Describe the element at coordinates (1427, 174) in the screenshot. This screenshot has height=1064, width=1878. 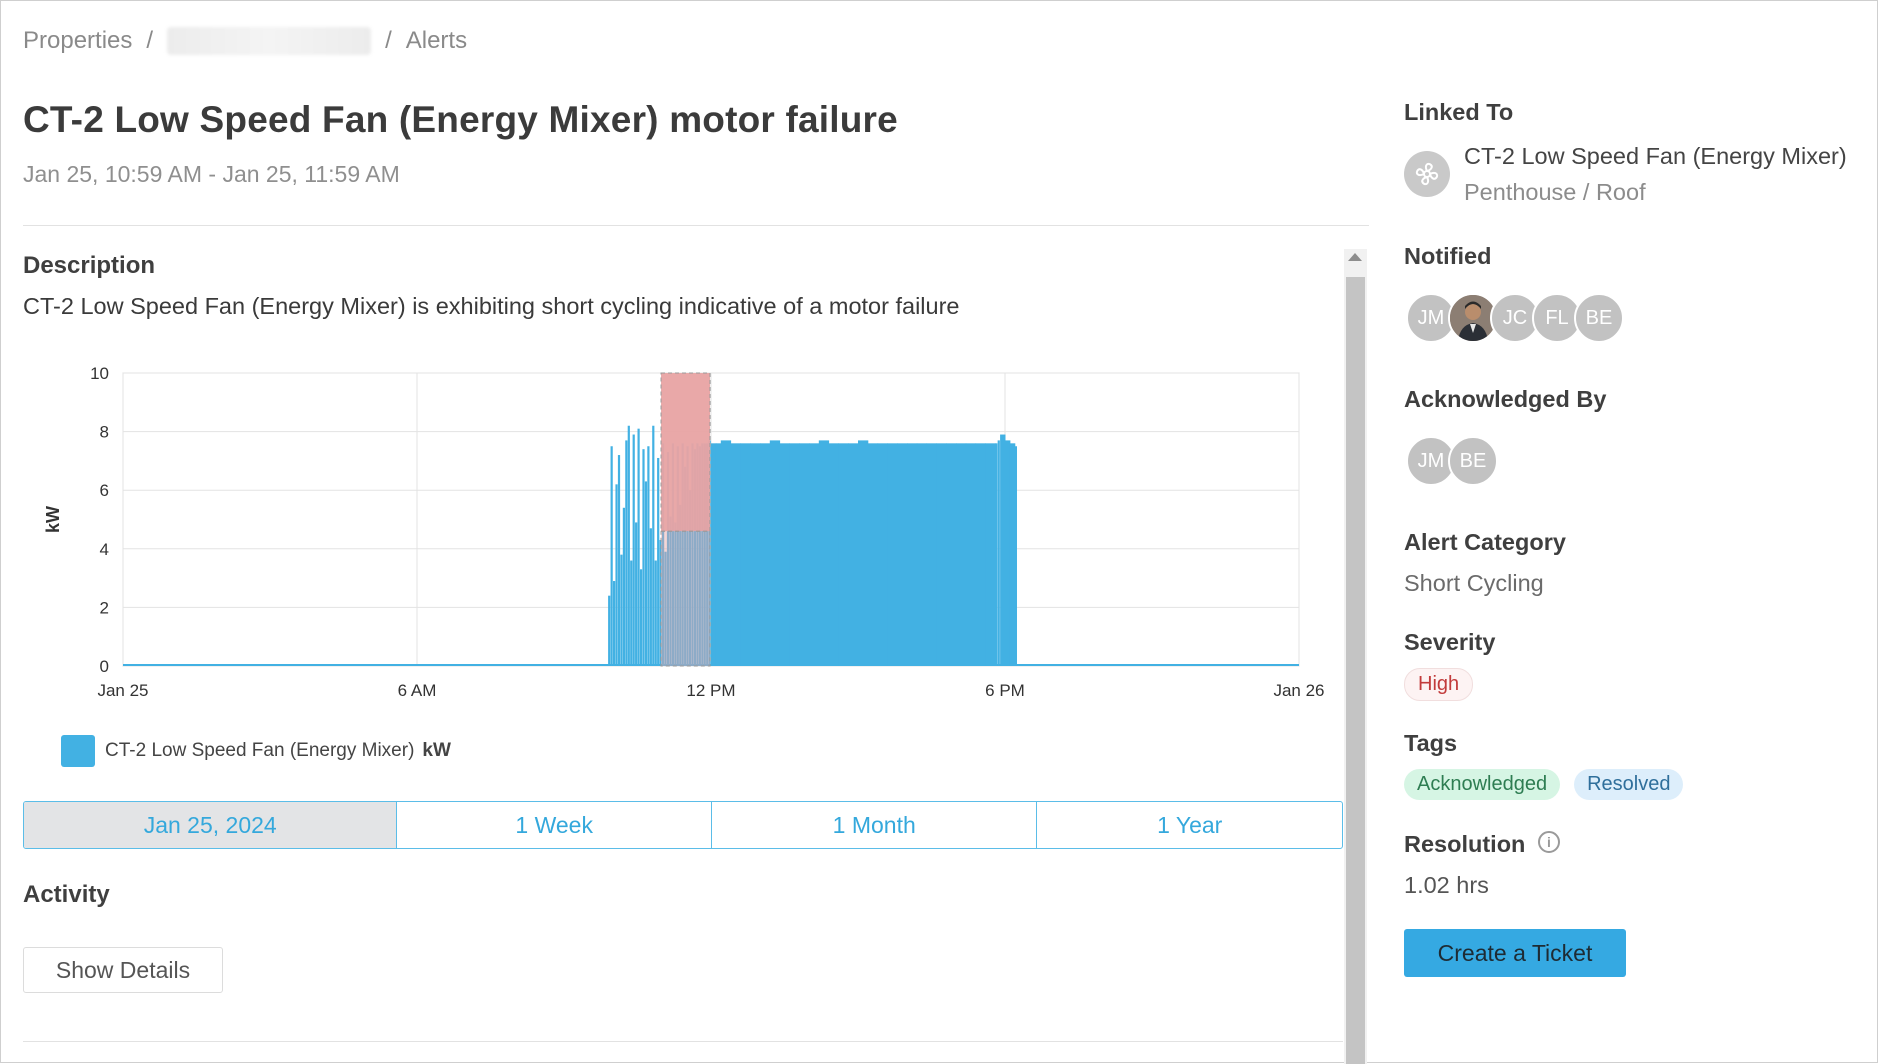
I see `fan-icon` at that location.